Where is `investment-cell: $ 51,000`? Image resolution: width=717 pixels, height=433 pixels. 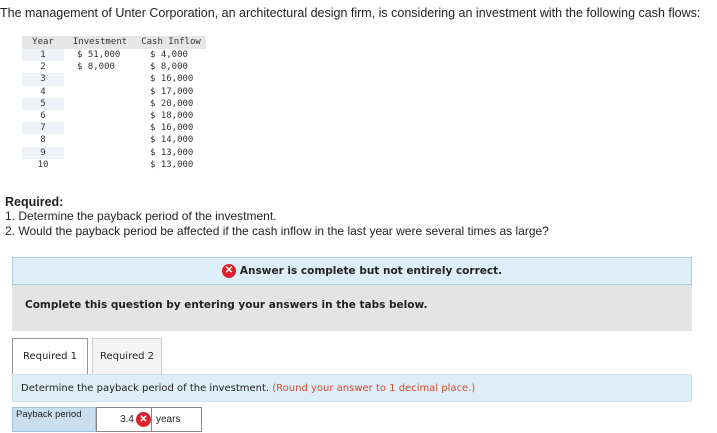
investment-cell: $ 51,000 is located at coordinates (99, 55).